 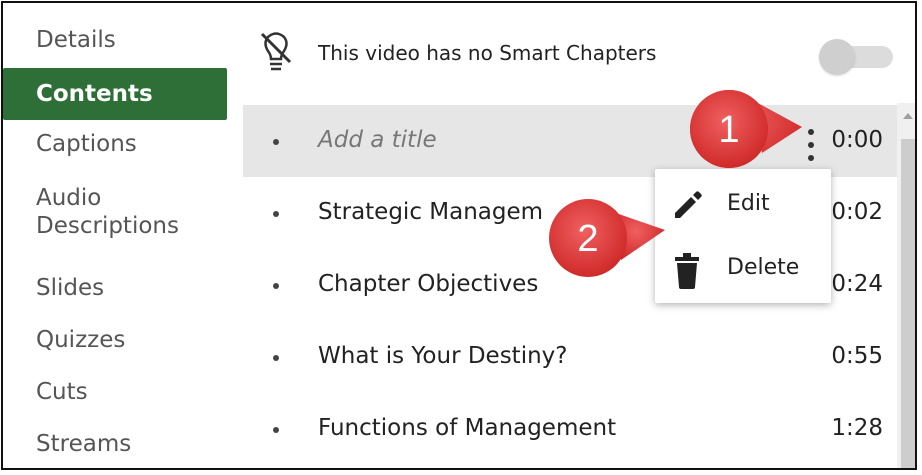 I want to click on lightbulb-off-icon, so click(x=276, y=51).